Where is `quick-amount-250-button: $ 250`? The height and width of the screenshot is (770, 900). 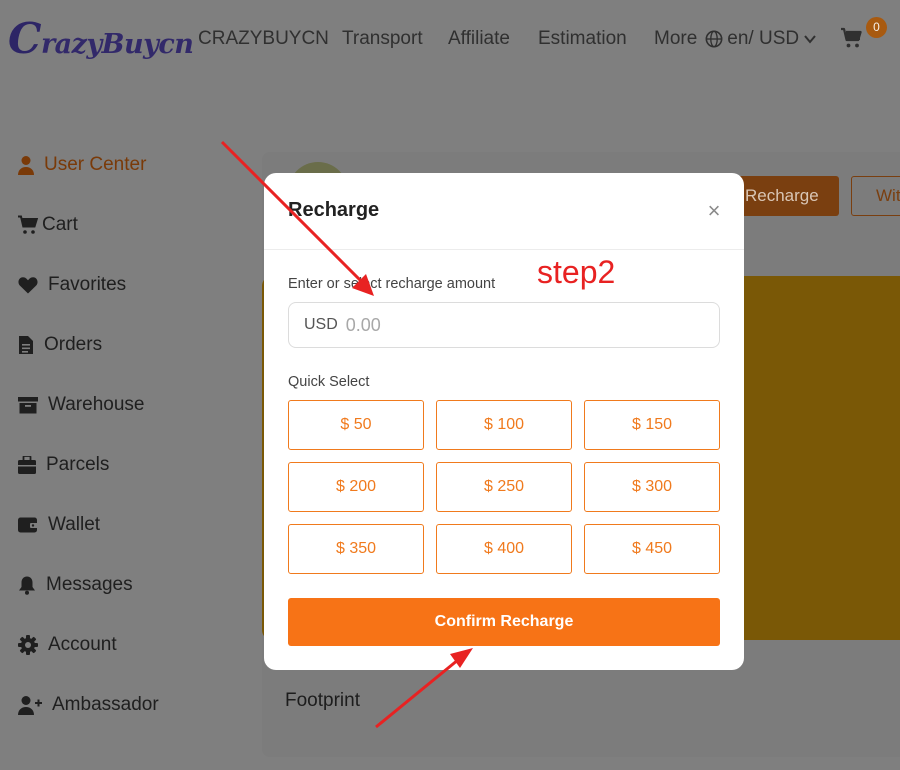
quick-amount-250-button: $ 250 is located at coordinates (504, 487).